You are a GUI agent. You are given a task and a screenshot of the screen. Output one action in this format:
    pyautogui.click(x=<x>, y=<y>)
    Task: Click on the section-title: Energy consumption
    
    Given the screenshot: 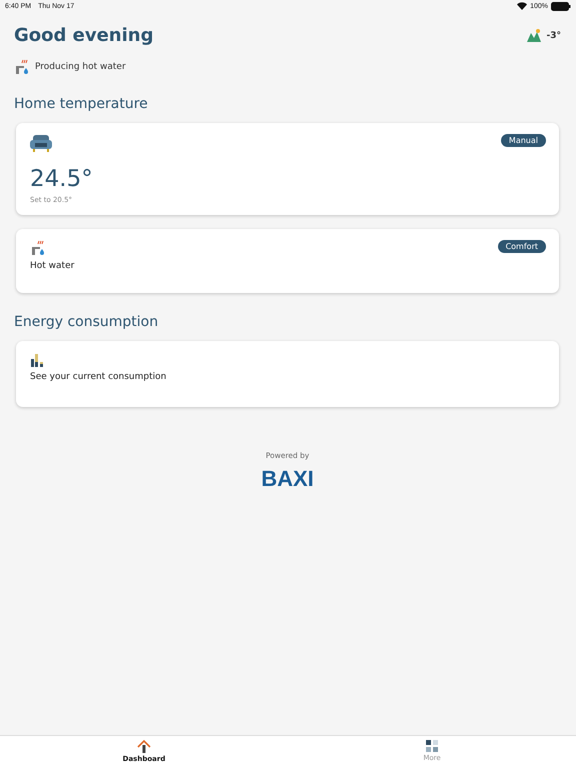 What is the action you would take?
    pyautogui.click(x=87, y=322)
    